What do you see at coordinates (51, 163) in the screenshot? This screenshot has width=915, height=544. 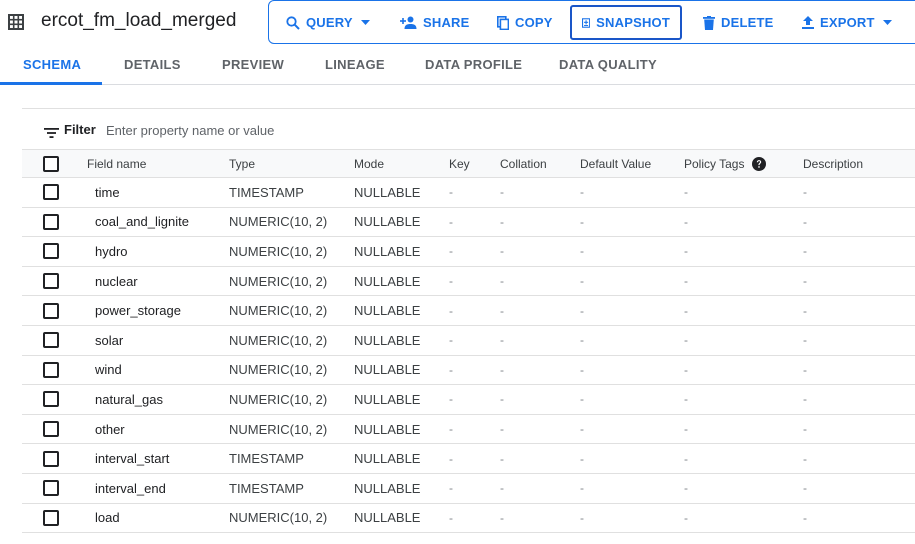 I see `select-all-checkbox` at bounding box center [51, 163].